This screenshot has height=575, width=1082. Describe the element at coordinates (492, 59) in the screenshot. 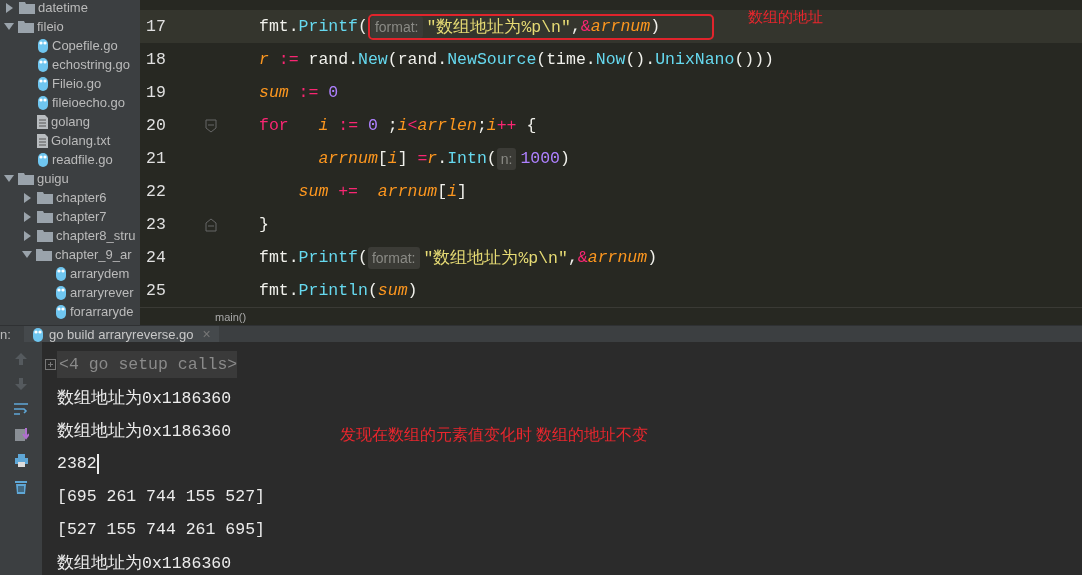

I see `function-name: NewSource` at that location.